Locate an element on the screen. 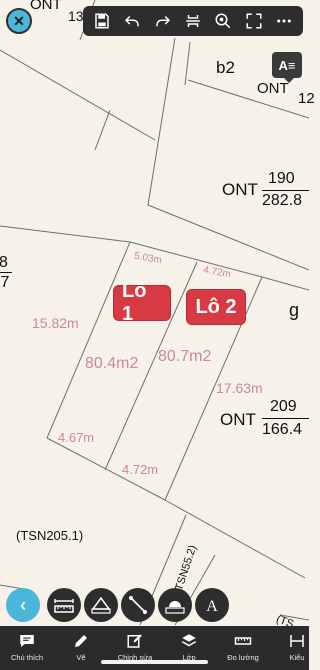 Image resolution: width=320 pixels, height=670 pixels. text-tool: A is located at coordinates (212, 605).